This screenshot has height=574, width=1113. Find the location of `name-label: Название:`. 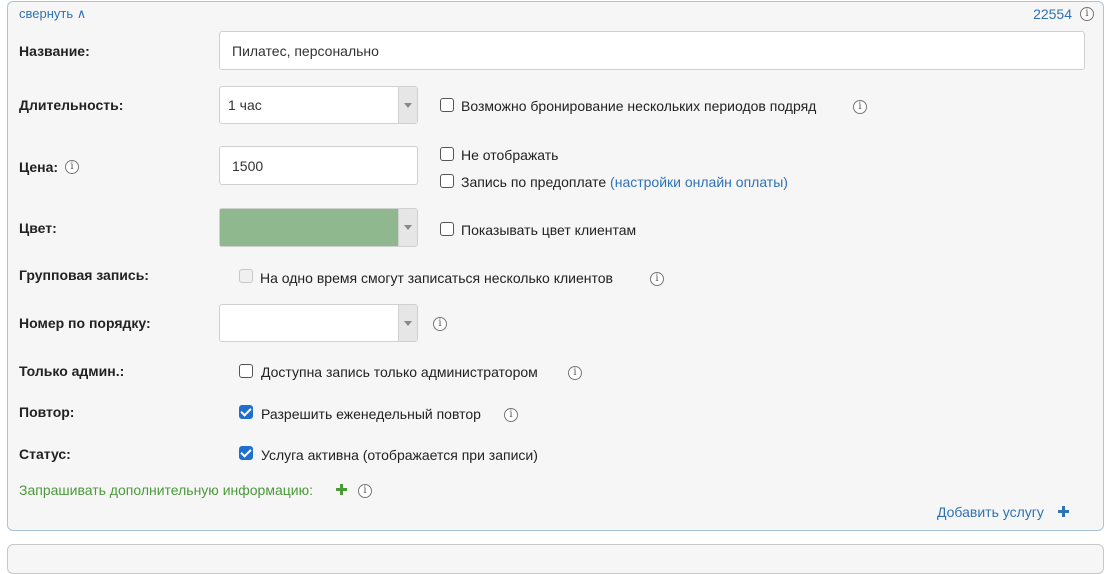

name-label: Название: is located at coordinates (54, 51).